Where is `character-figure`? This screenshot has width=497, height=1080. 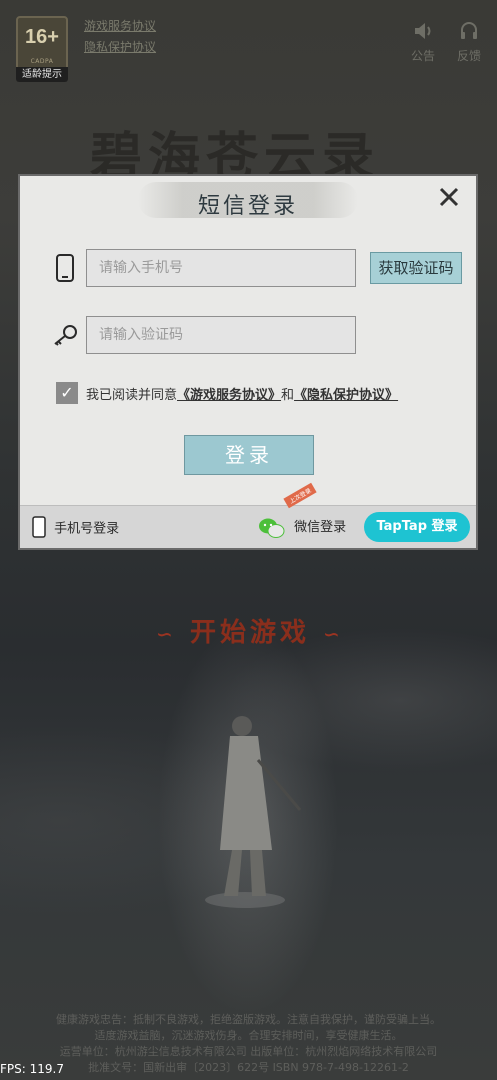 character-figure is located at coordinates (253, 812).